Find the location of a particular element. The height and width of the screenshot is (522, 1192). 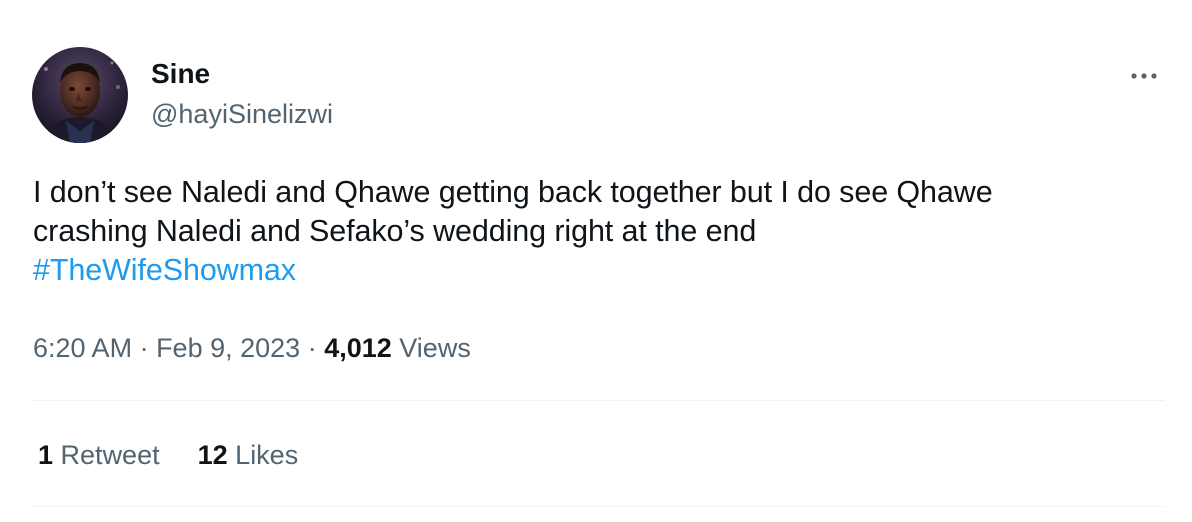

more-options-button is located at coordinates (1144, 76).